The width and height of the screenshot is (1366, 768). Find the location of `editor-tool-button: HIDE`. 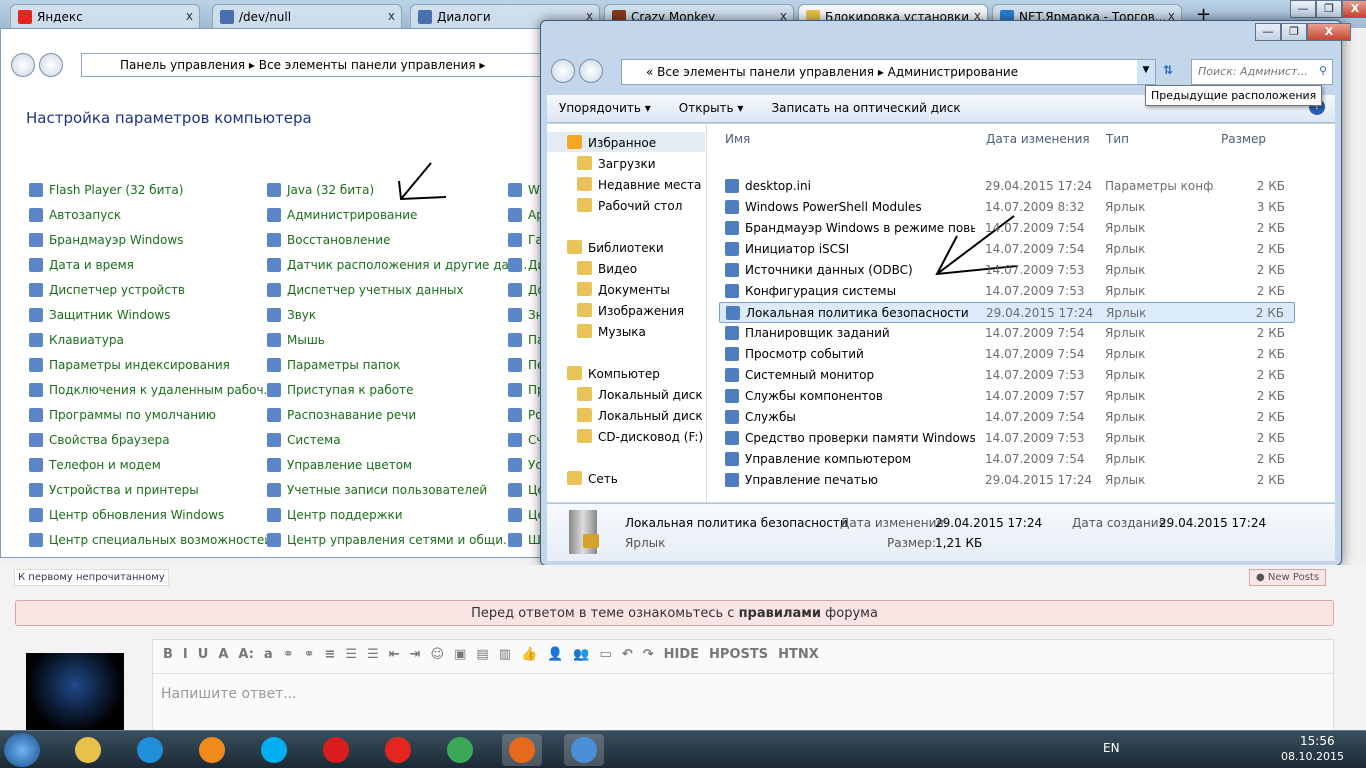

editor-tool-button: HIDE is located at coordinates (681, 656).